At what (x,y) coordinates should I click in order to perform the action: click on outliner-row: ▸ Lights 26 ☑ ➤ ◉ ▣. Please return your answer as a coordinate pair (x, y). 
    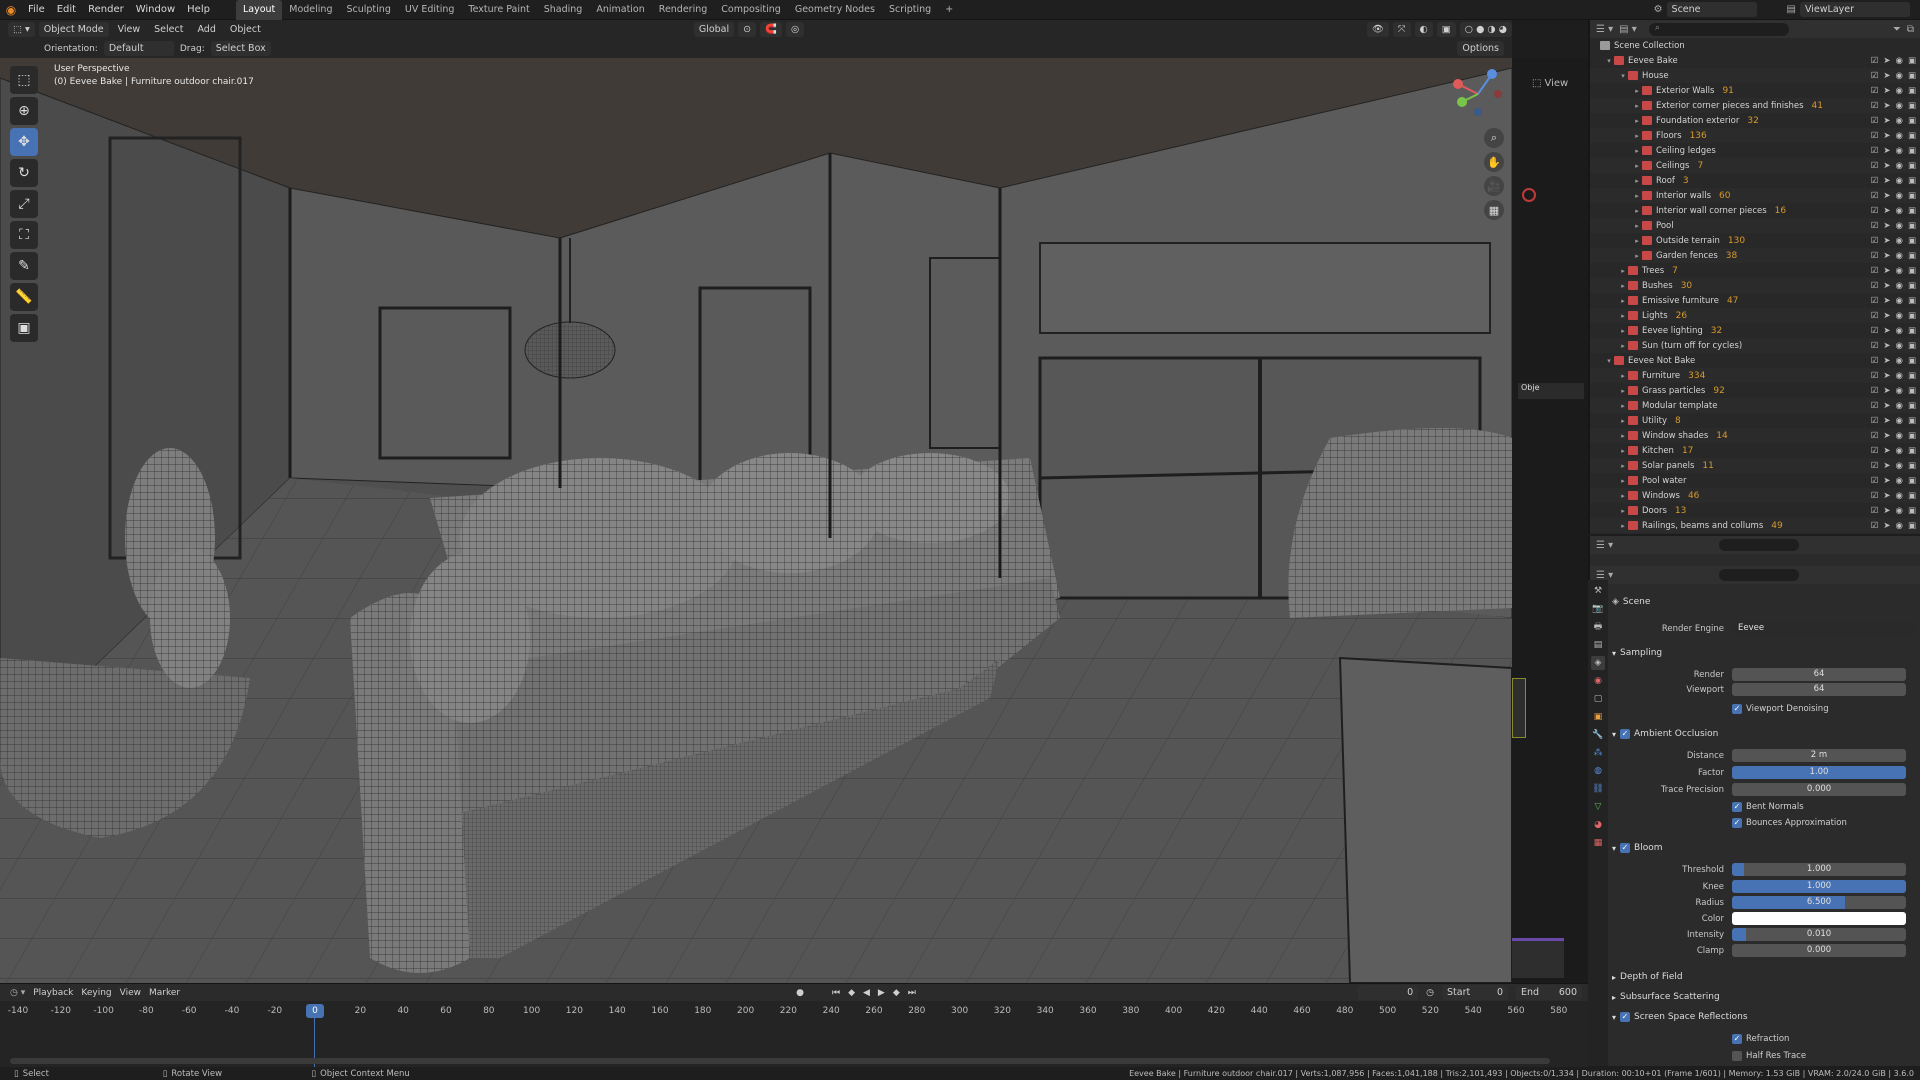
    Looking at the image, I should click on (1755, 315).